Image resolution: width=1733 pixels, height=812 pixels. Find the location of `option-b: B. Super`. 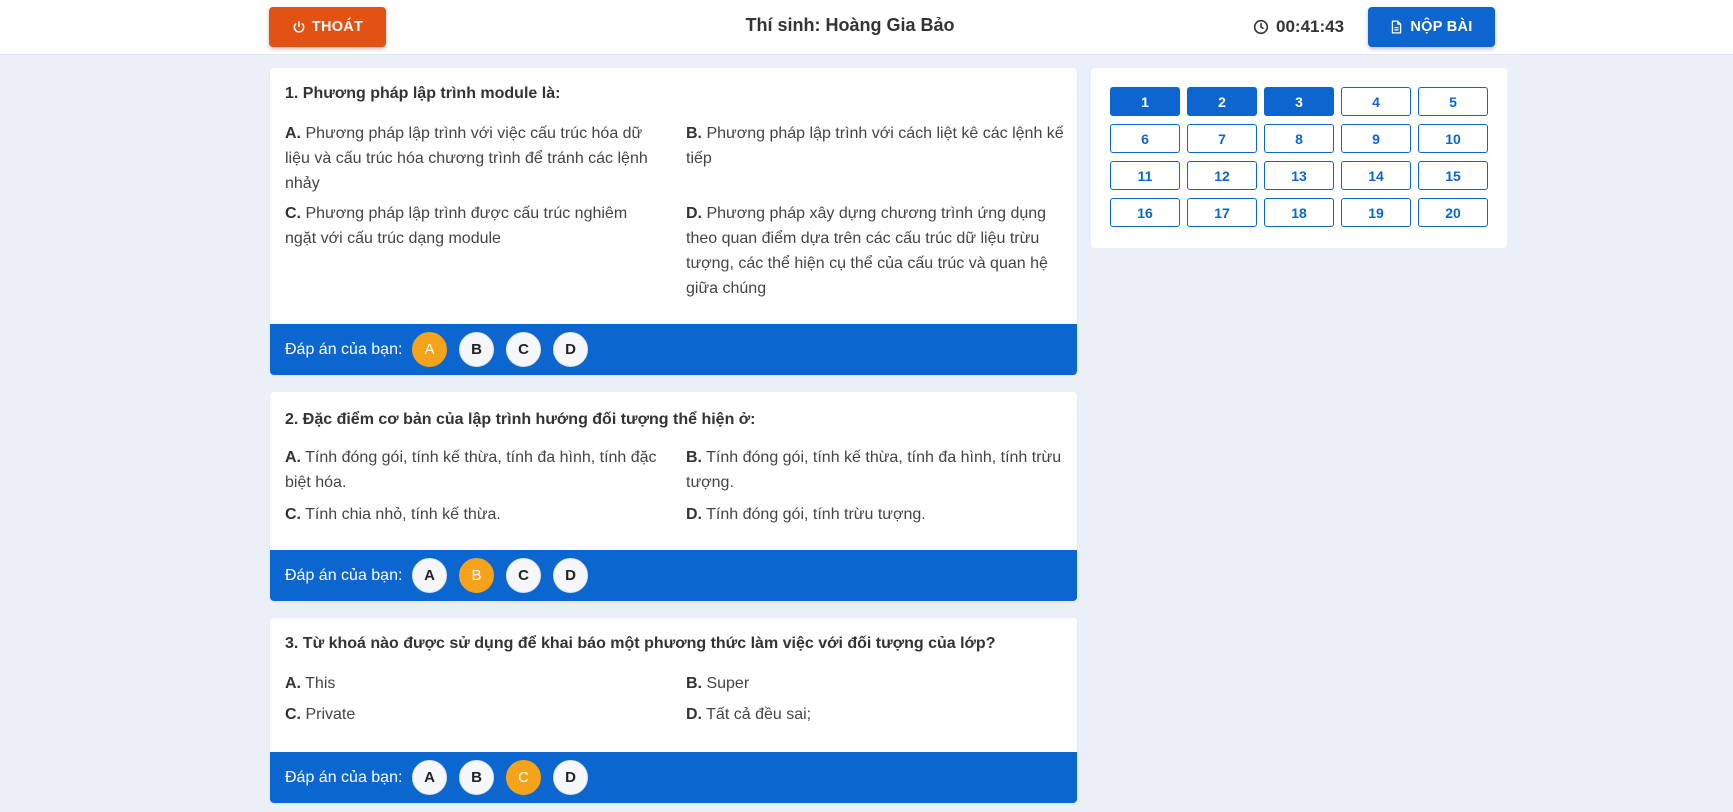

option-b: B. Super is located at coordinates (718, 683).